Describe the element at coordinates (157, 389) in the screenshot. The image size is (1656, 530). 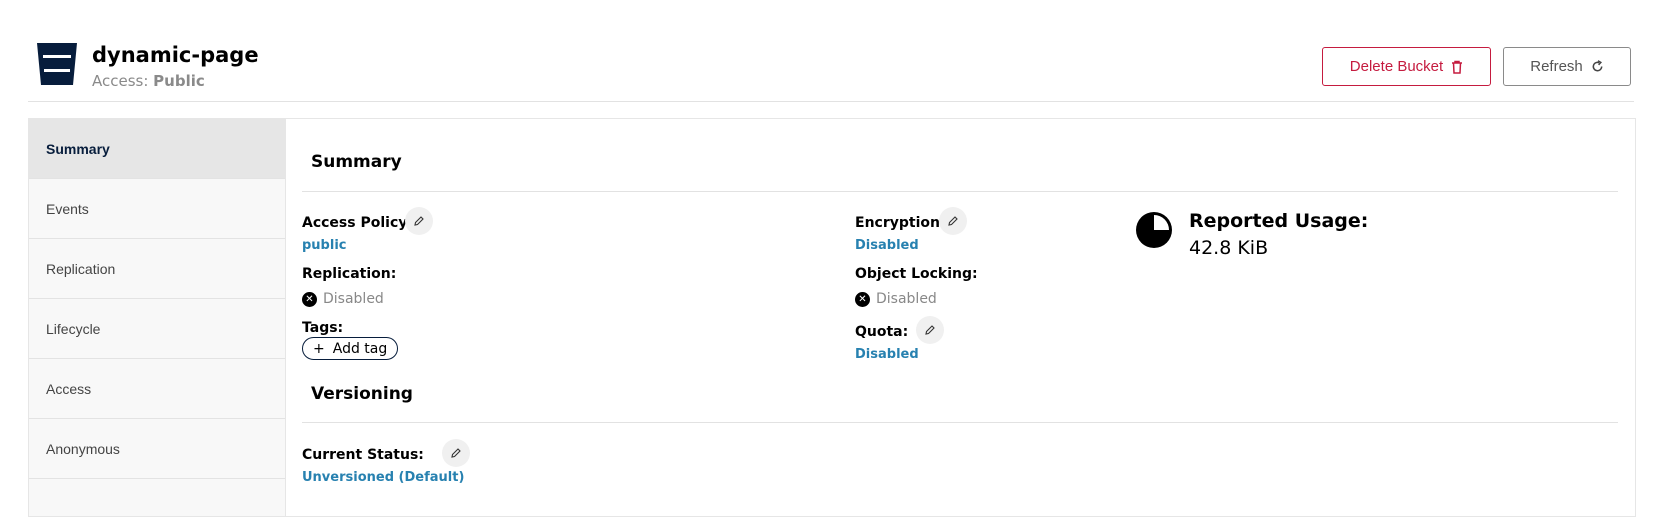
I see `sidebar-item-access: Access` at that location.